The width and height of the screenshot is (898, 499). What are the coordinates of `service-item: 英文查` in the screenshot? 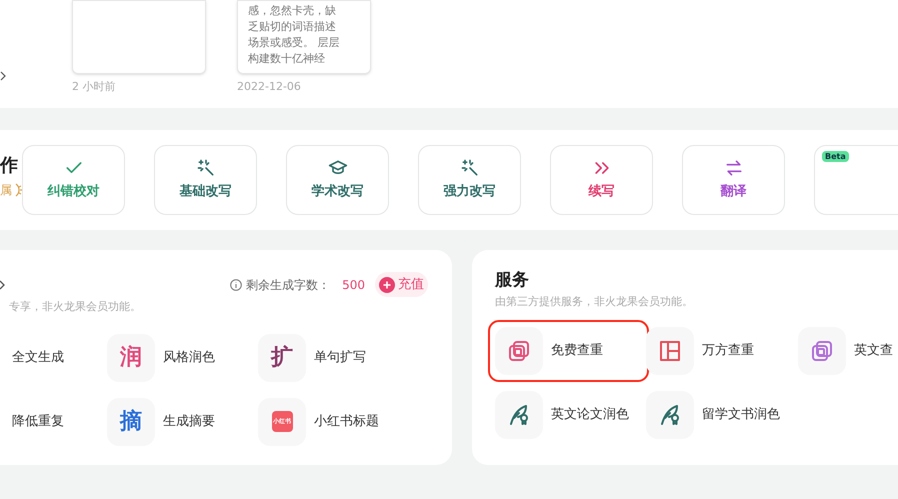 It's located at (848, 351).